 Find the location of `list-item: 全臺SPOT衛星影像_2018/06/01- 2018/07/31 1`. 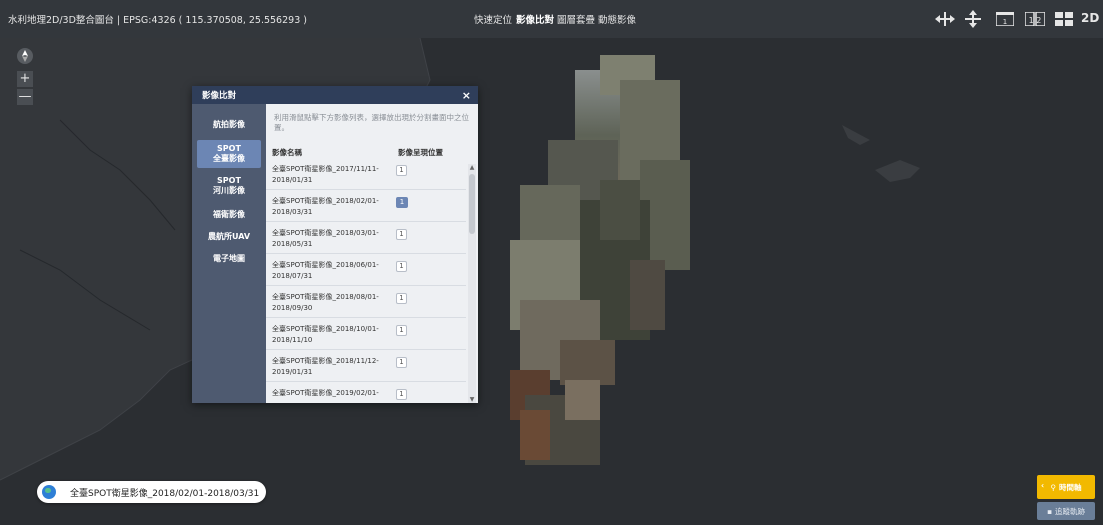

list-item: 全臺SPOT衛星影像_2018/06/01- 2018/07/31 1 is located at coordinates (366, 270).